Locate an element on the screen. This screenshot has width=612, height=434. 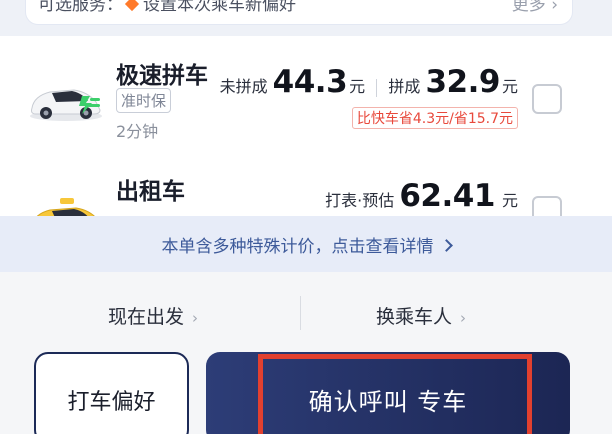
orange-diamond-icon is located at coordinates (132, 6).